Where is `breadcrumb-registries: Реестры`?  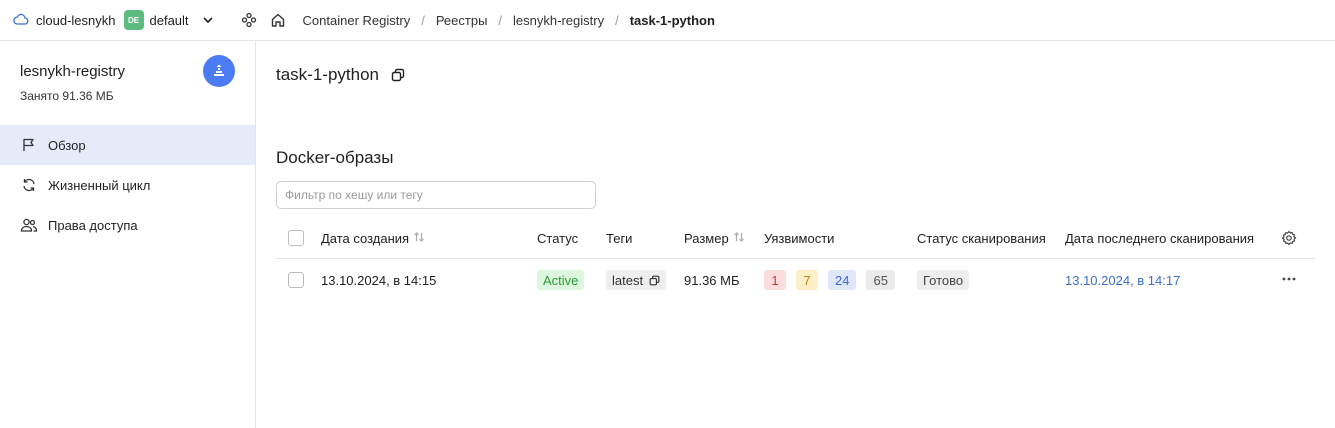 breadcrumb-registries: Реестры is located at coordinates (462, 20).